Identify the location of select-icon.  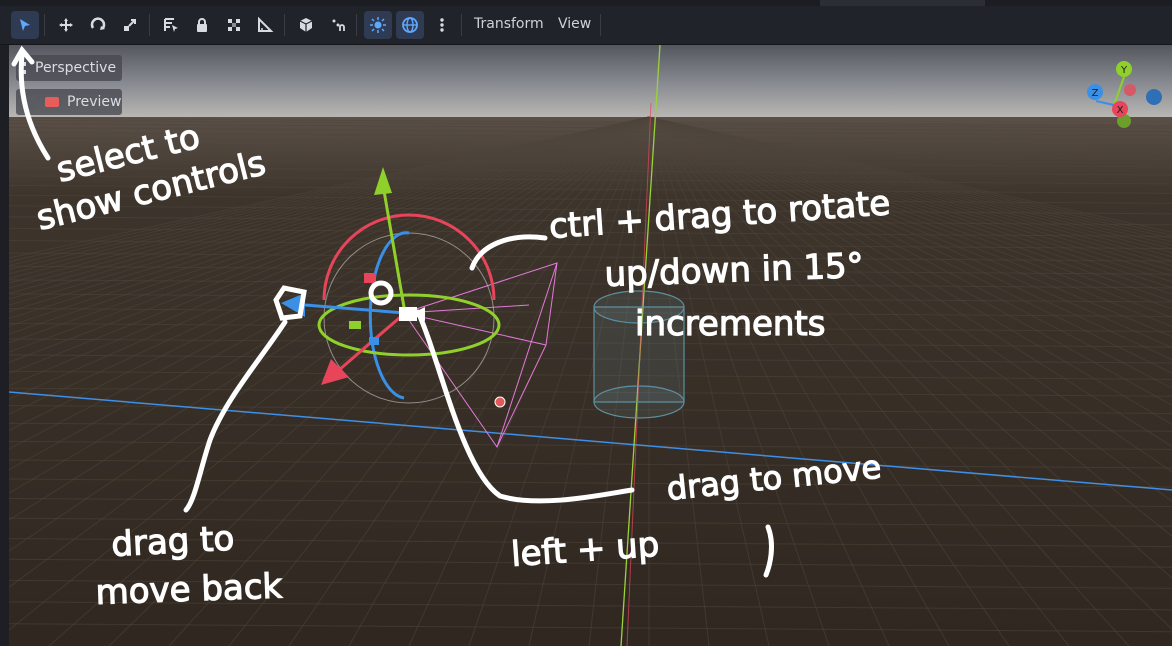
(25, 25).